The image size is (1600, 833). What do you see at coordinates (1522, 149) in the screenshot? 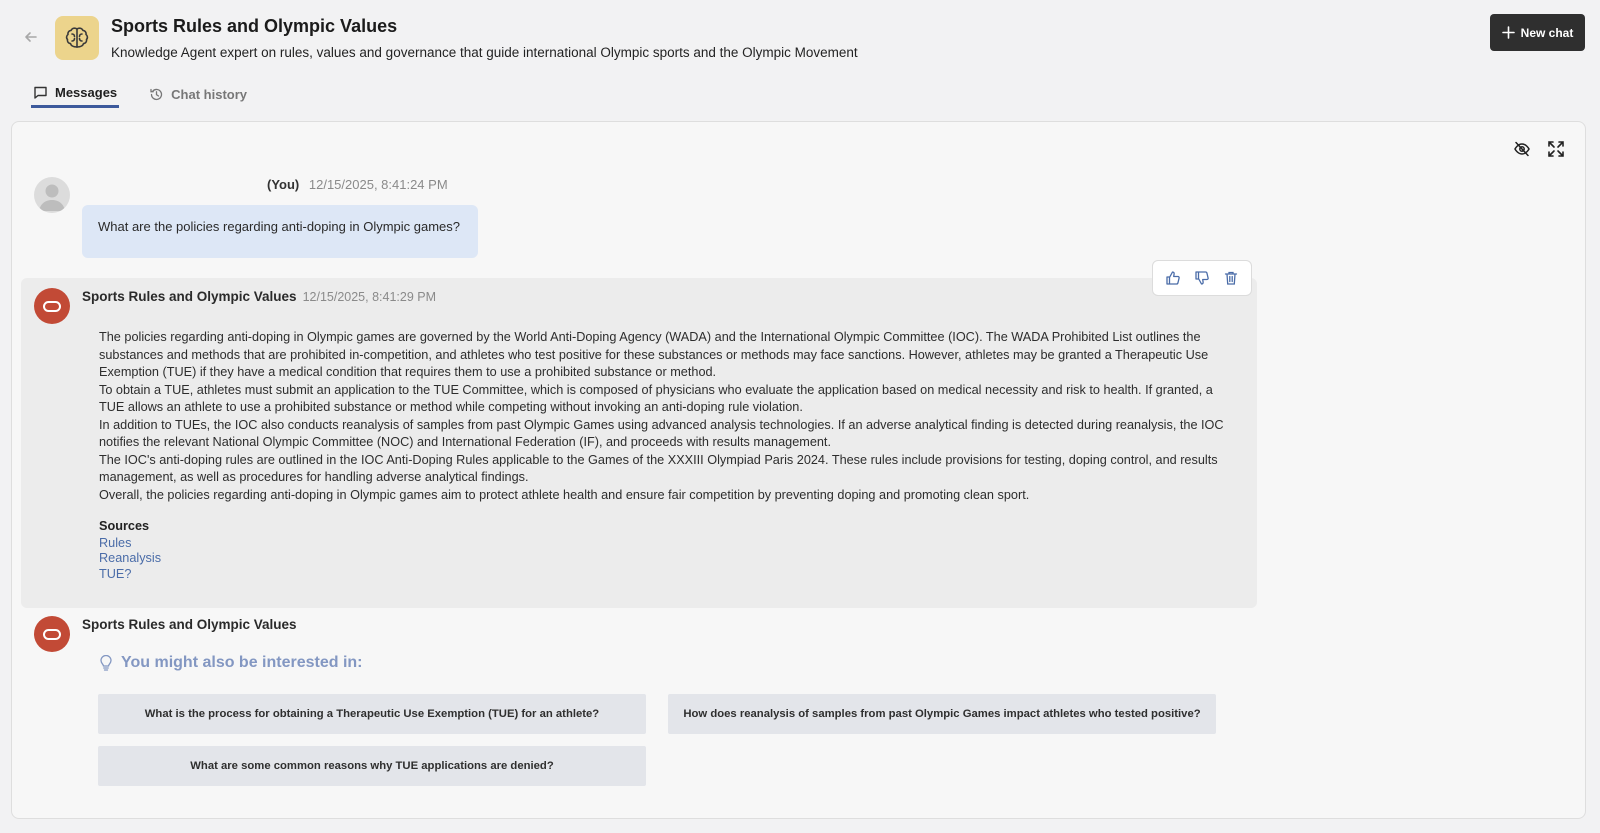
I see `eye-off-icon` at bounding box center [1522, 149].